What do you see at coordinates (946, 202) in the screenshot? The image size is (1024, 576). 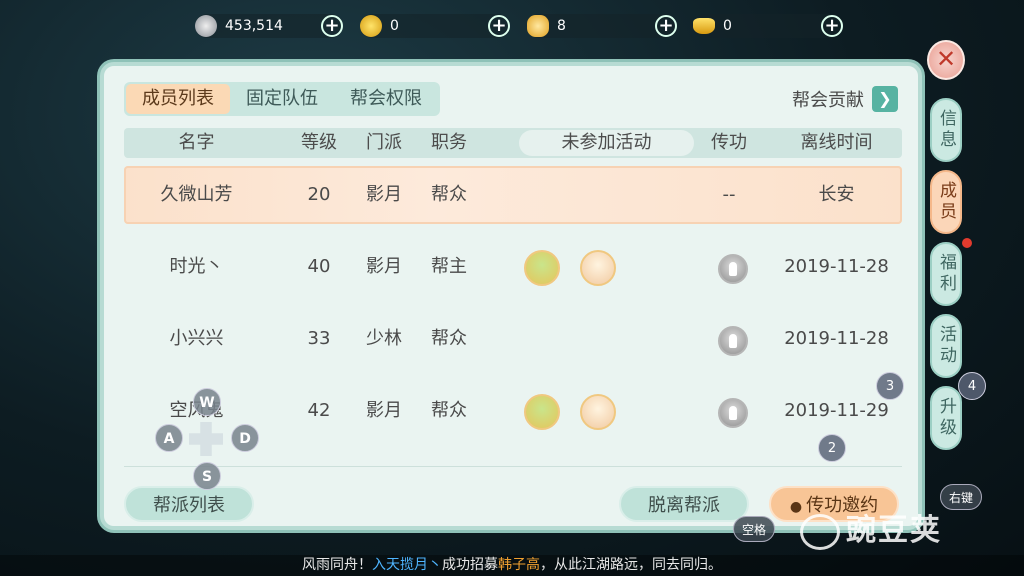 I see `tab-members: 成员` at bounding box center [946, 202].